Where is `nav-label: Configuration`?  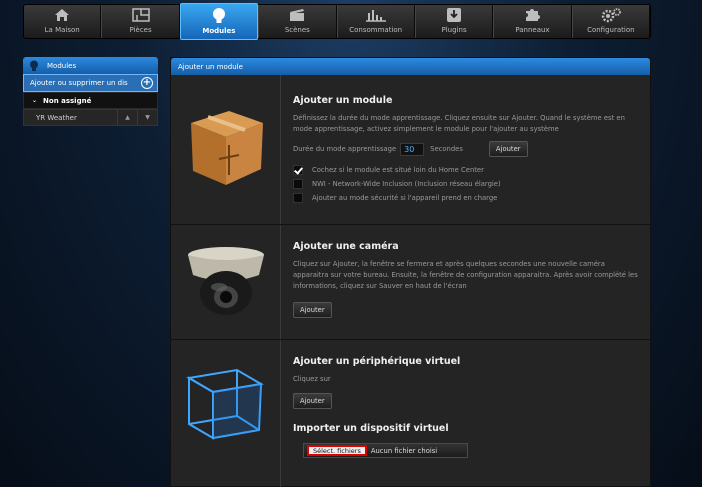
nav-label: Configuration is located at coordinates (611, 30).